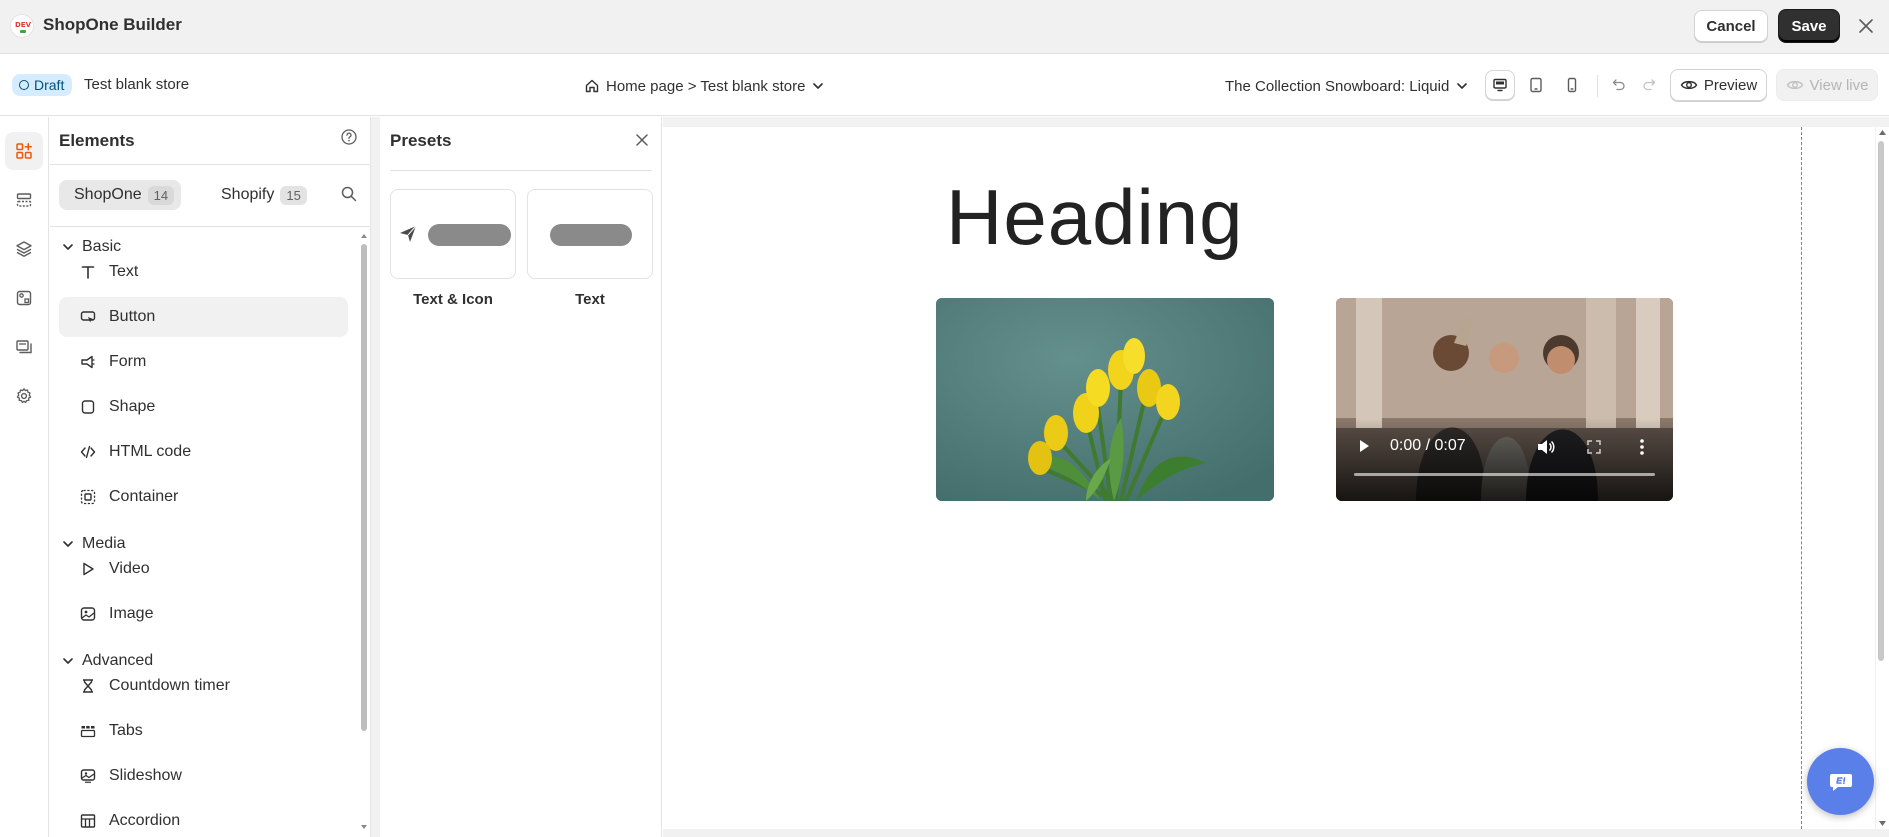 This screenshot has width=1889, height=837. I want to click on search-icon, so click(350, 195).